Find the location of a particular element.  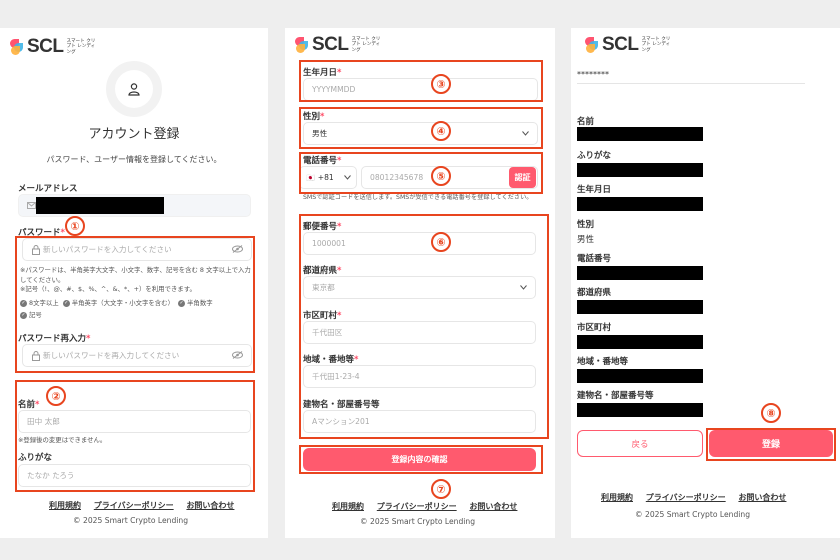

user-icon is located at coordinates (134, 89).